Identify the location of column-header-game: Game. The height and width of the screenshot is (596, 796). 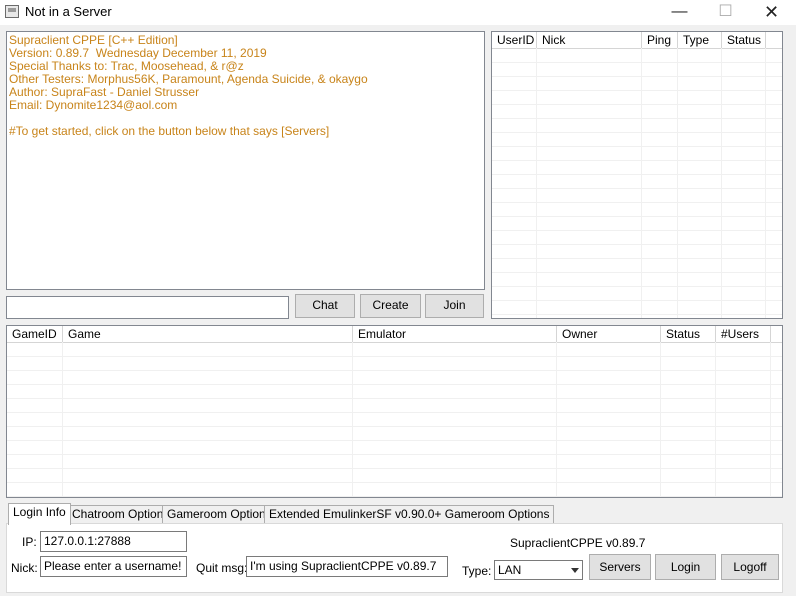
(208, 334).